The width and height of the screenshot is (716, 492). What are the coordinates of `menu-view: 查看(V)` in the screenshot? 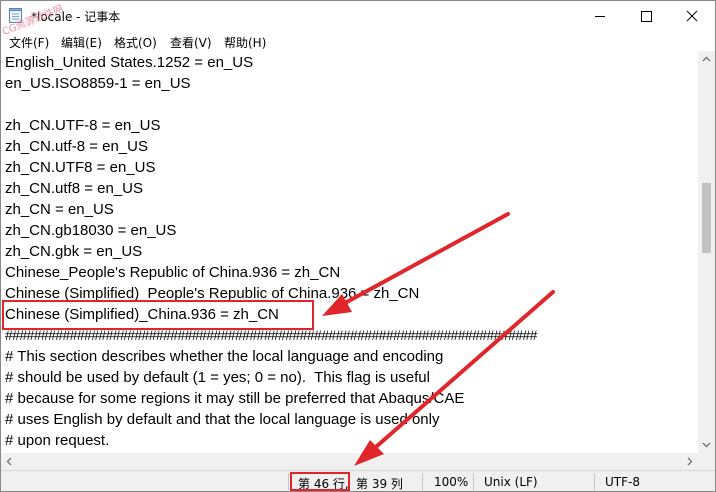 It's located at (191, 42).